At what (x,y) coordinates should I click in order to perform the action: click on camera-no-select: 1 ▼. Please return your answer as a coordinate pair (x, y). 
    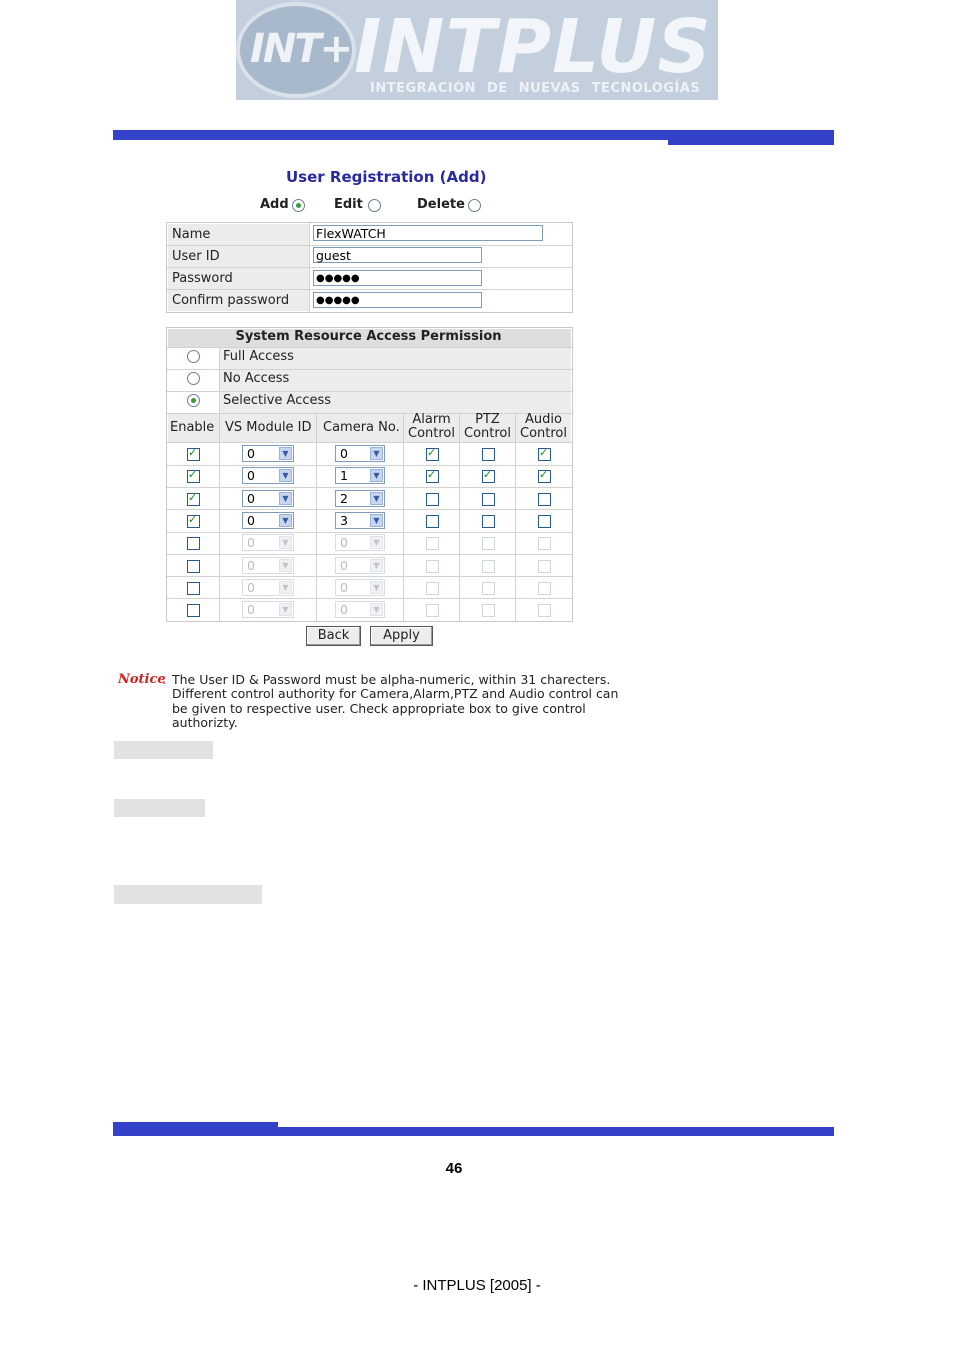
    Looking at the image, I should click on (360, 475).